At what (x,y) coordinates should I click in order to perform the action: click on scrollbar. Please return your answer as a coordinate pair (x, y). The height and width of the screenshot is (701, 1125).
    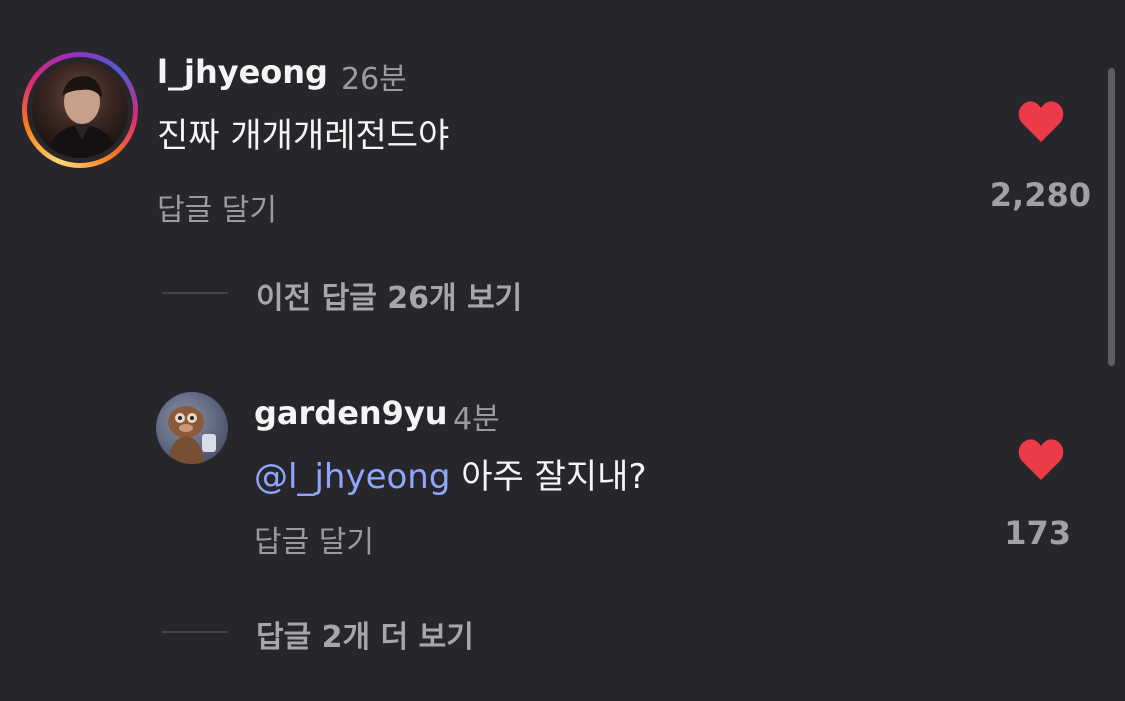
    Looking at the image, I should click on (1111, 217).